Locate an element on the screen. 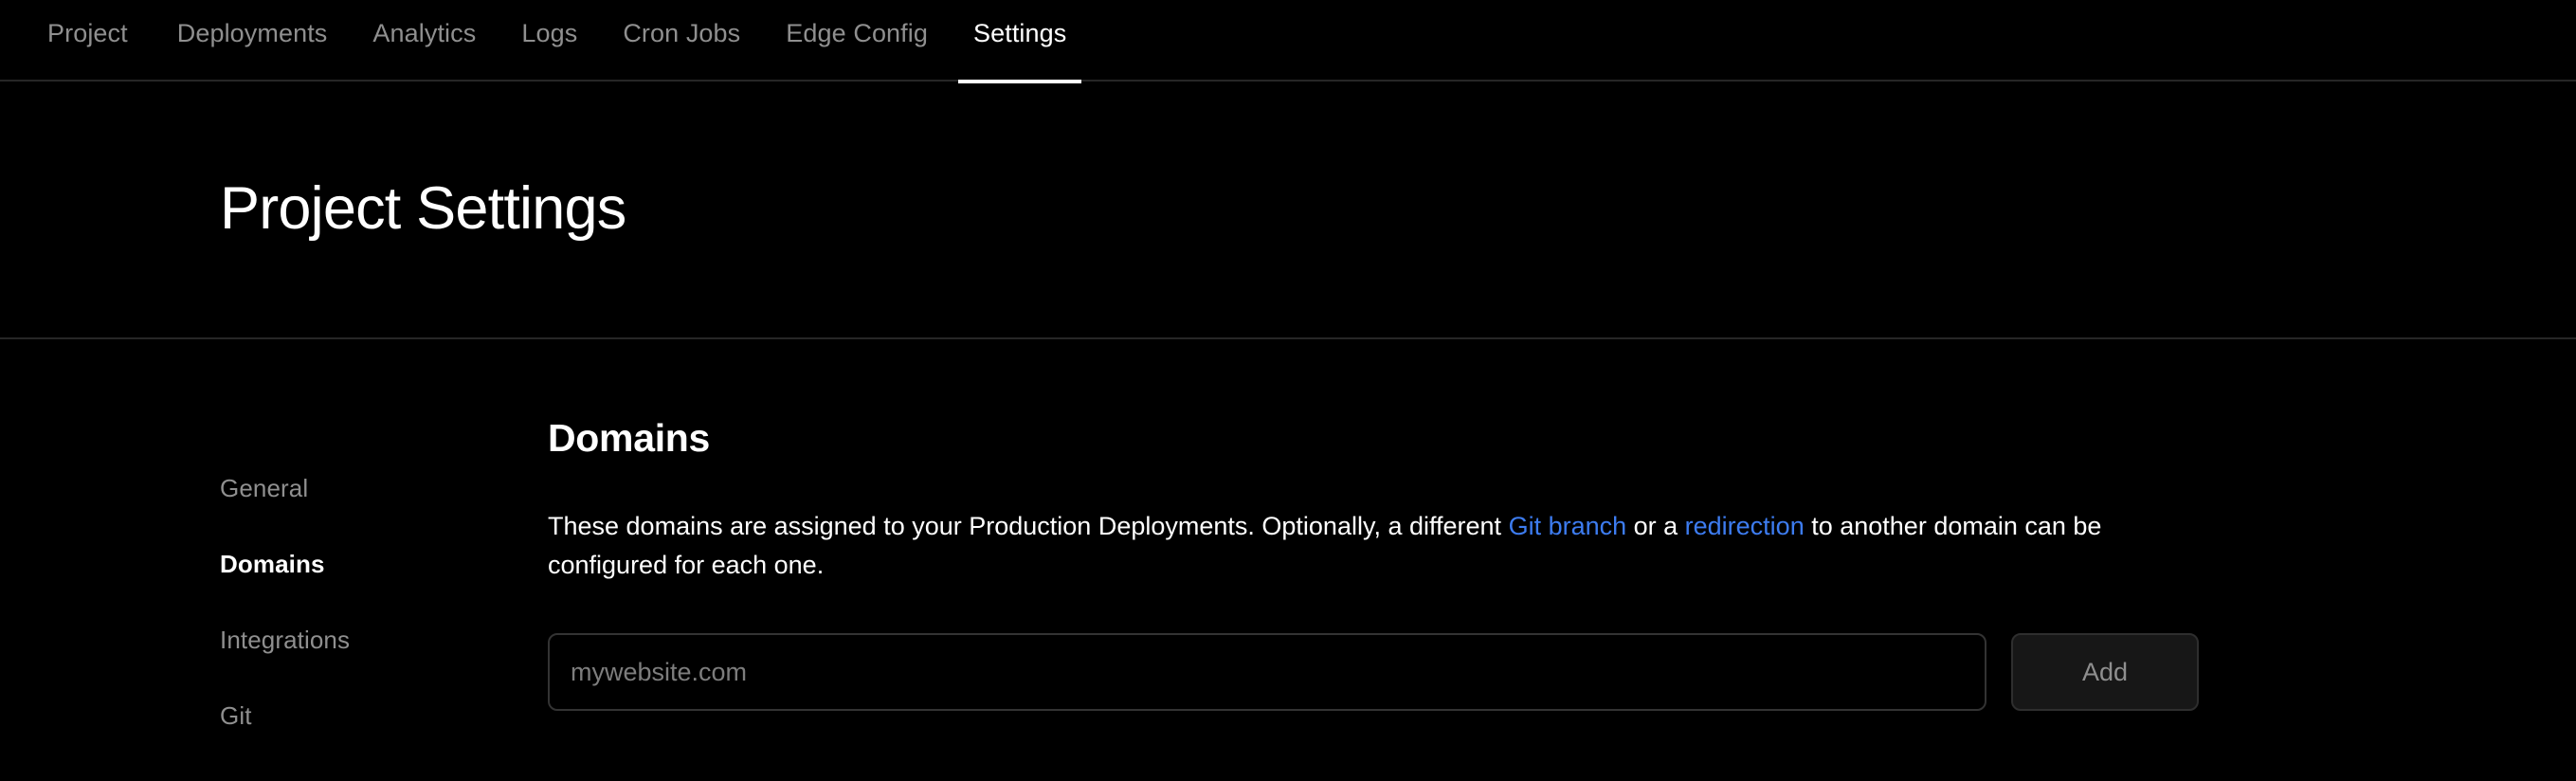 Image resolution: width=2576 pixels, height=781 pixels. top-tab-edge-config: Edge Config is located at coordinates (857, 51).